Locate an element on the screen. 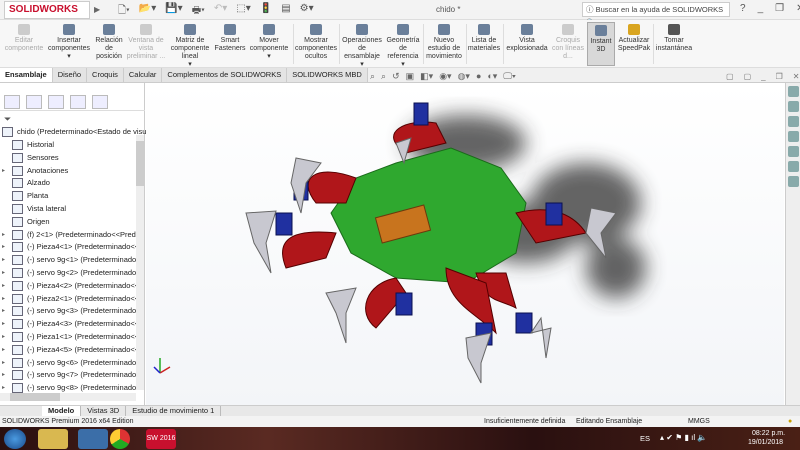 This screenshot has width=800, height=450. tab-complementos: Complementos de SOLIDWORKS is located at coordinates (225, 75).